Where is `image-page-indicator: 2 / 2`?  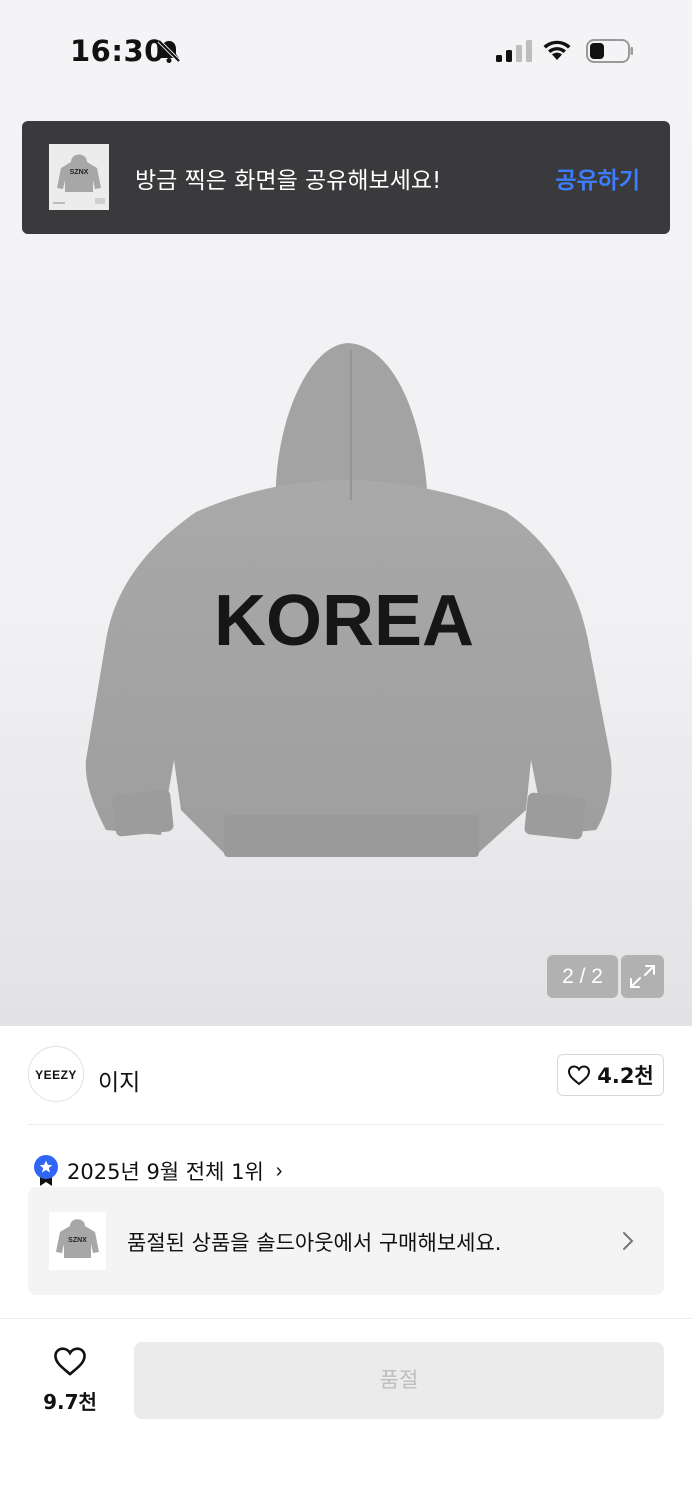
image-page-indicator: 2 / 2 is located at coordinates (582, 976).